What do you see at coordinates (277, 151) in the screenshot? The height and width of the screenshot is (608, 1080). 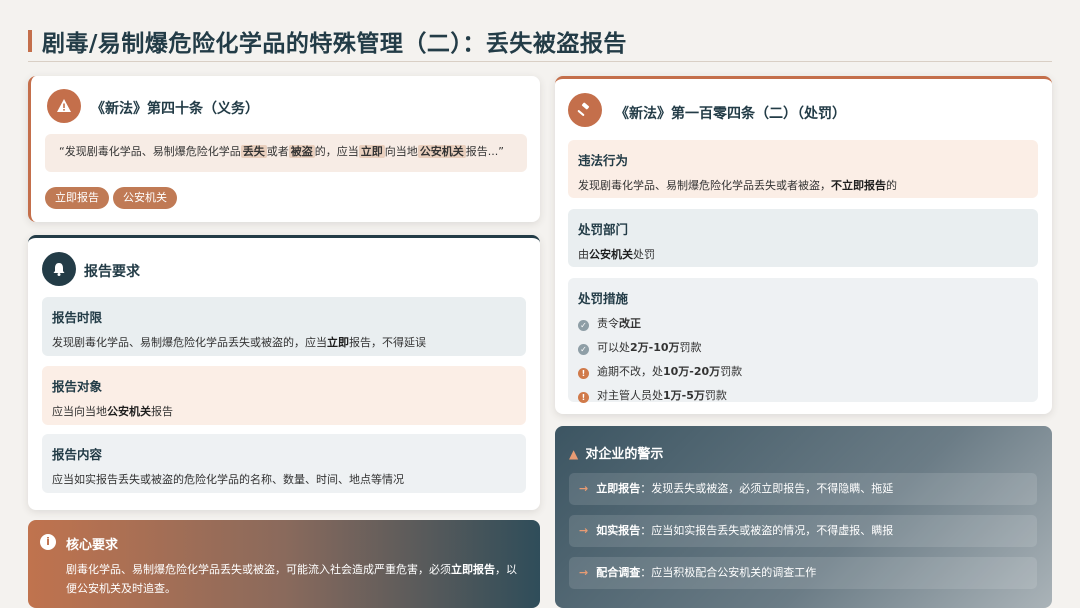 I see `quote-text: 或者` at bounding box center [277, 151].